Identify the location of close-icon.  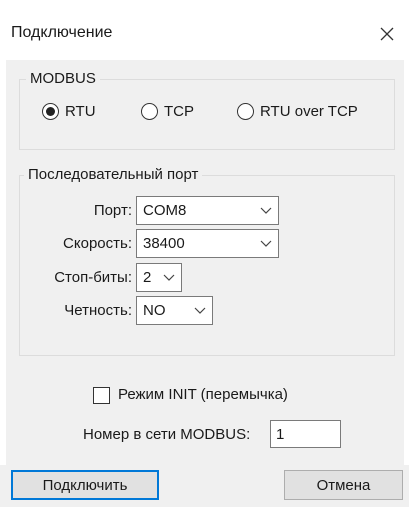
(387, 34).